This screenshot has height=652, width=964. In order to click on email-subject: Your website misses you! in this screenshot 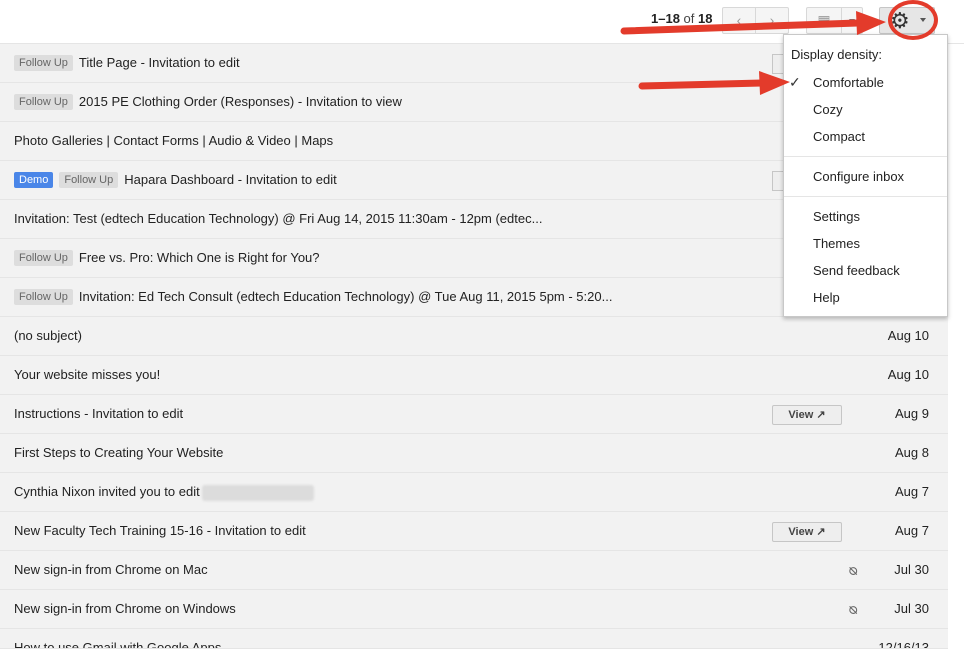, I will do `click(87, 374)`.